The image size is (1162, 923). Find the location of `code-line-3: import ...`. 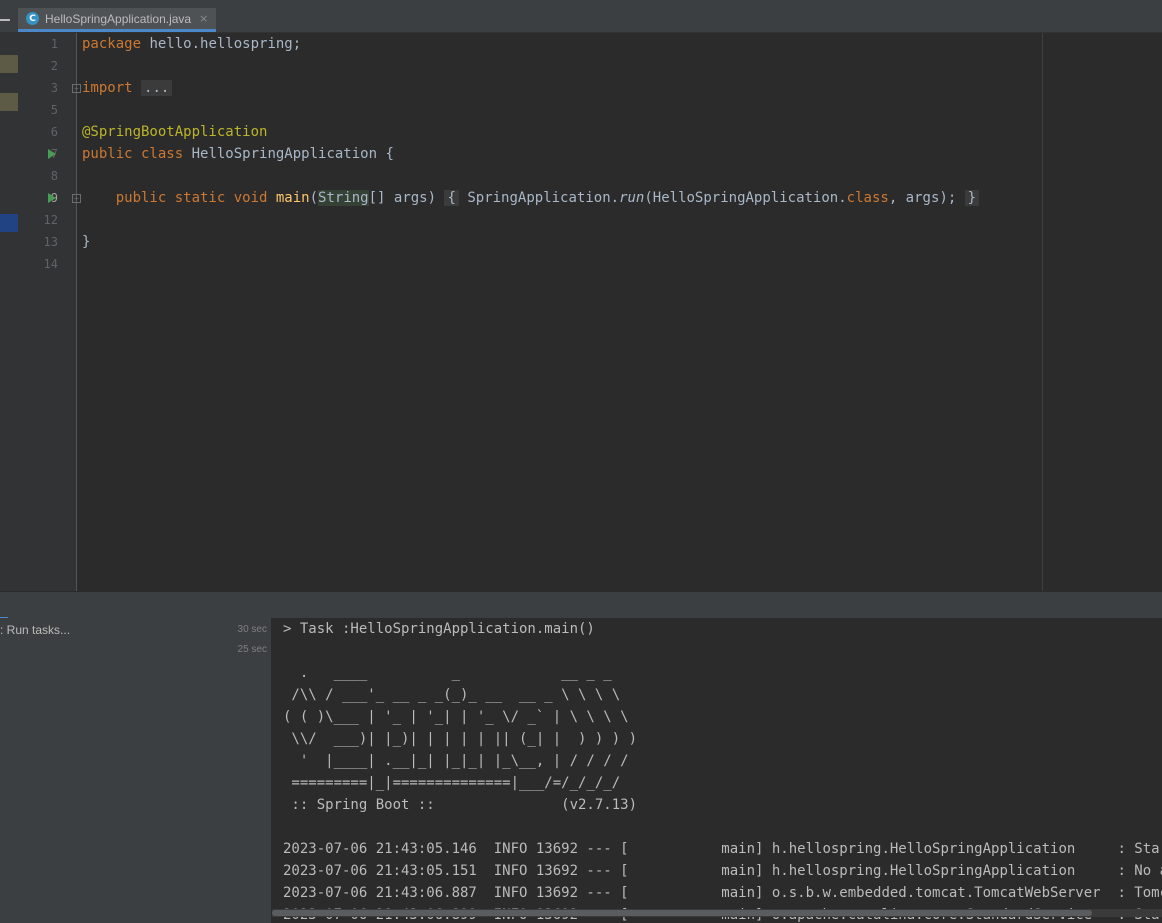

code-line-3: import ... is located at coordinates (127, 88).